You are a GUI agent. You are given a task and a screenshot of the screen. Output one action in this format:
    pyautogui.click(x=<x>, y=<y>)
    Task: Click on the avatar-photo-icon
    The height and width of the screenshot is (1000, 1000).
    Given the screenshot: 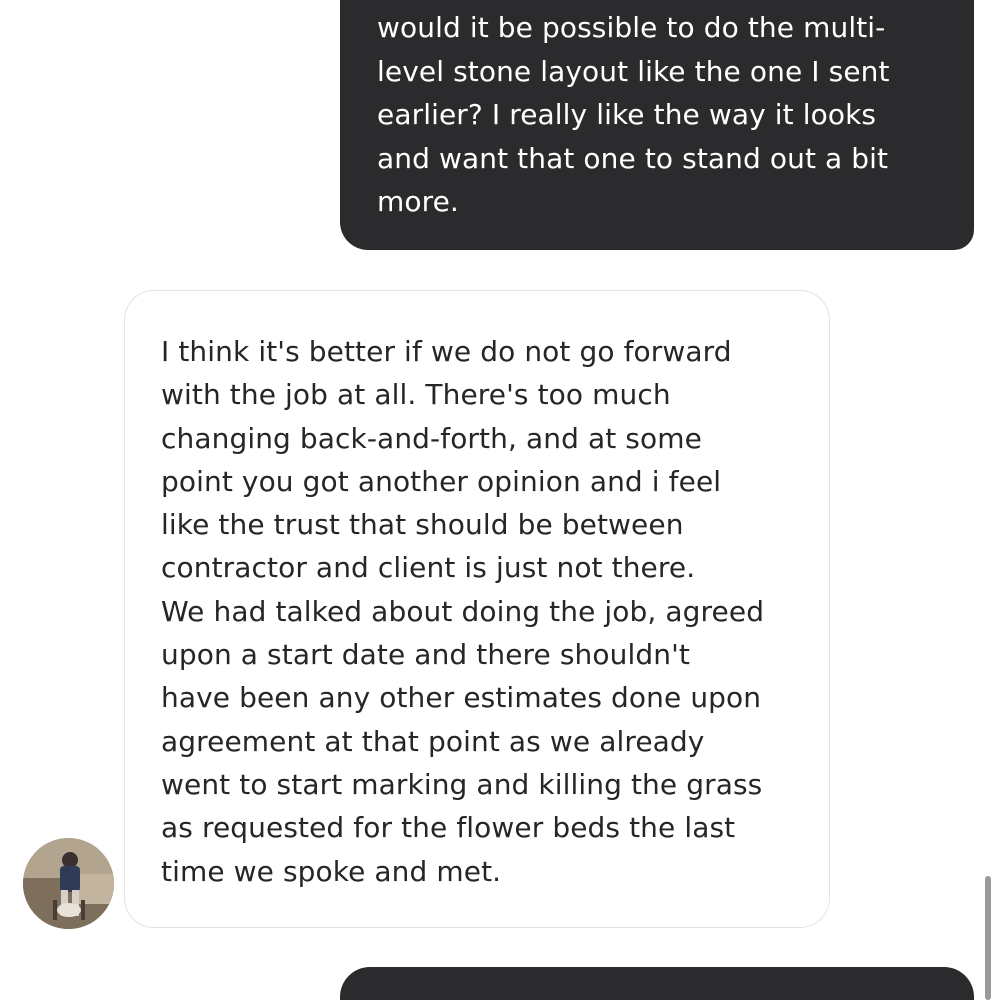 What is the action you would take?
    pyautogui.click(x=68, y=883)
    